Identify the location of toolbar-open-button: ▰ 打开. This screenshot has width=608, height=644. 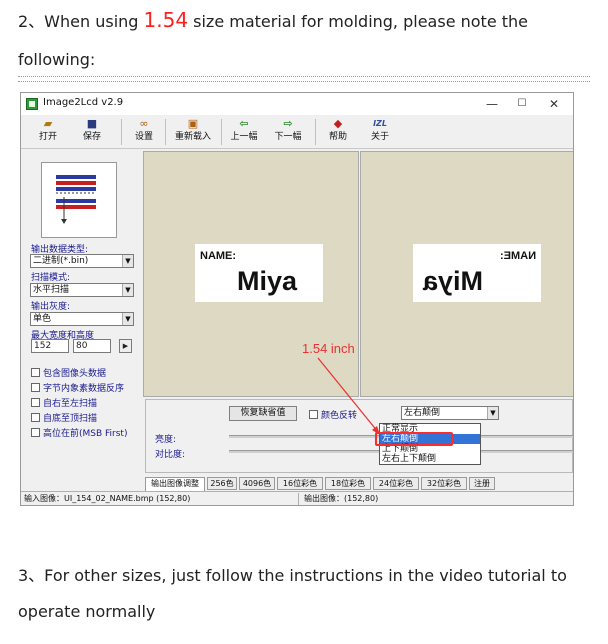
(48, 132).